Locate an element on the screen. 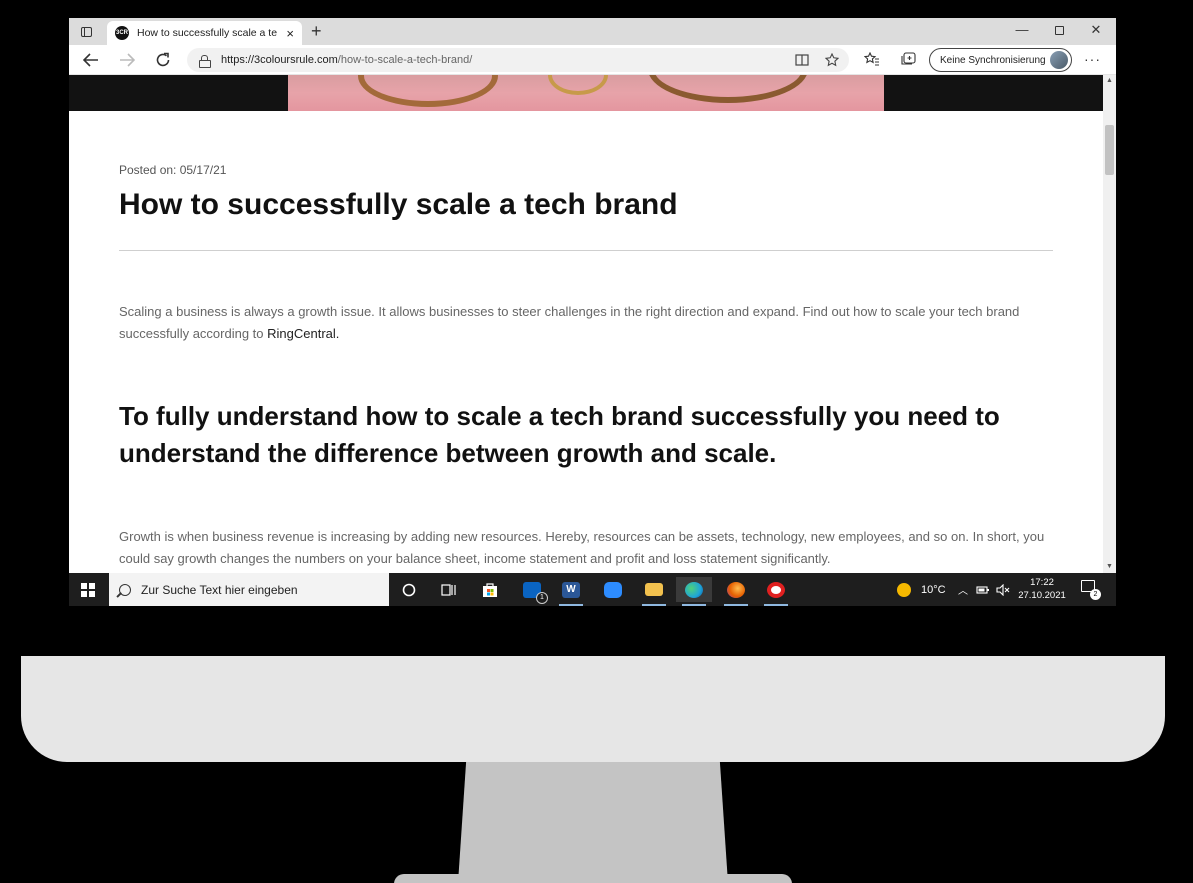 The image size is (1193, 883). store-app is located at coordinates (490, 589).